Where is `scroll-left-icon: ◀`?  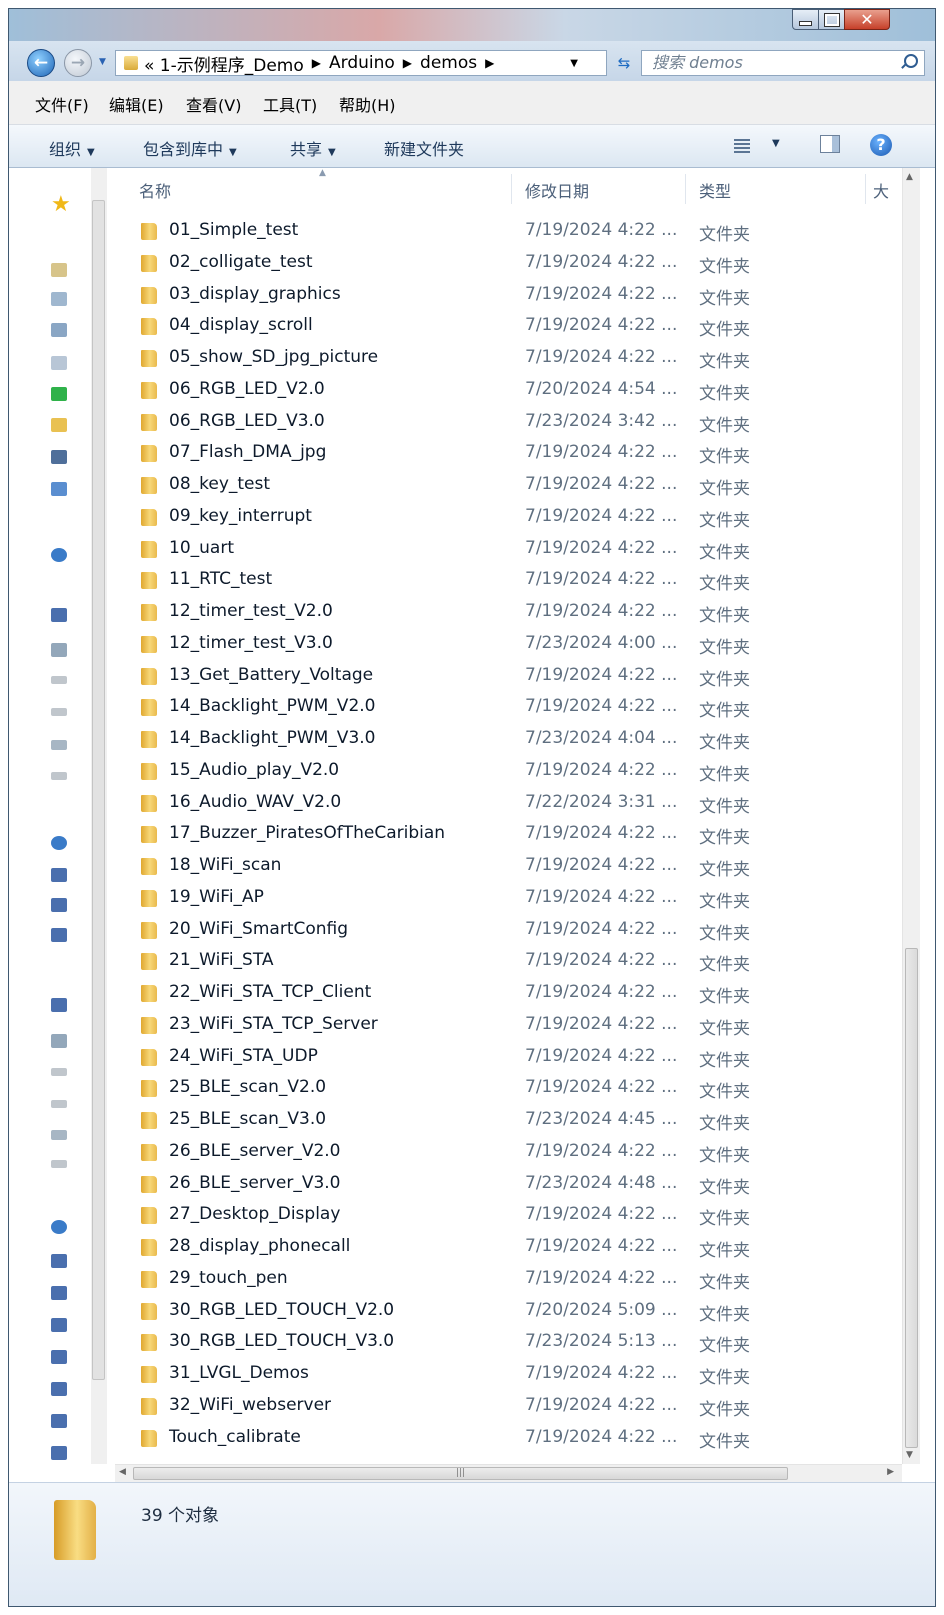 scroll-left-icon: ◀ is located at coordinates (122, 1472).